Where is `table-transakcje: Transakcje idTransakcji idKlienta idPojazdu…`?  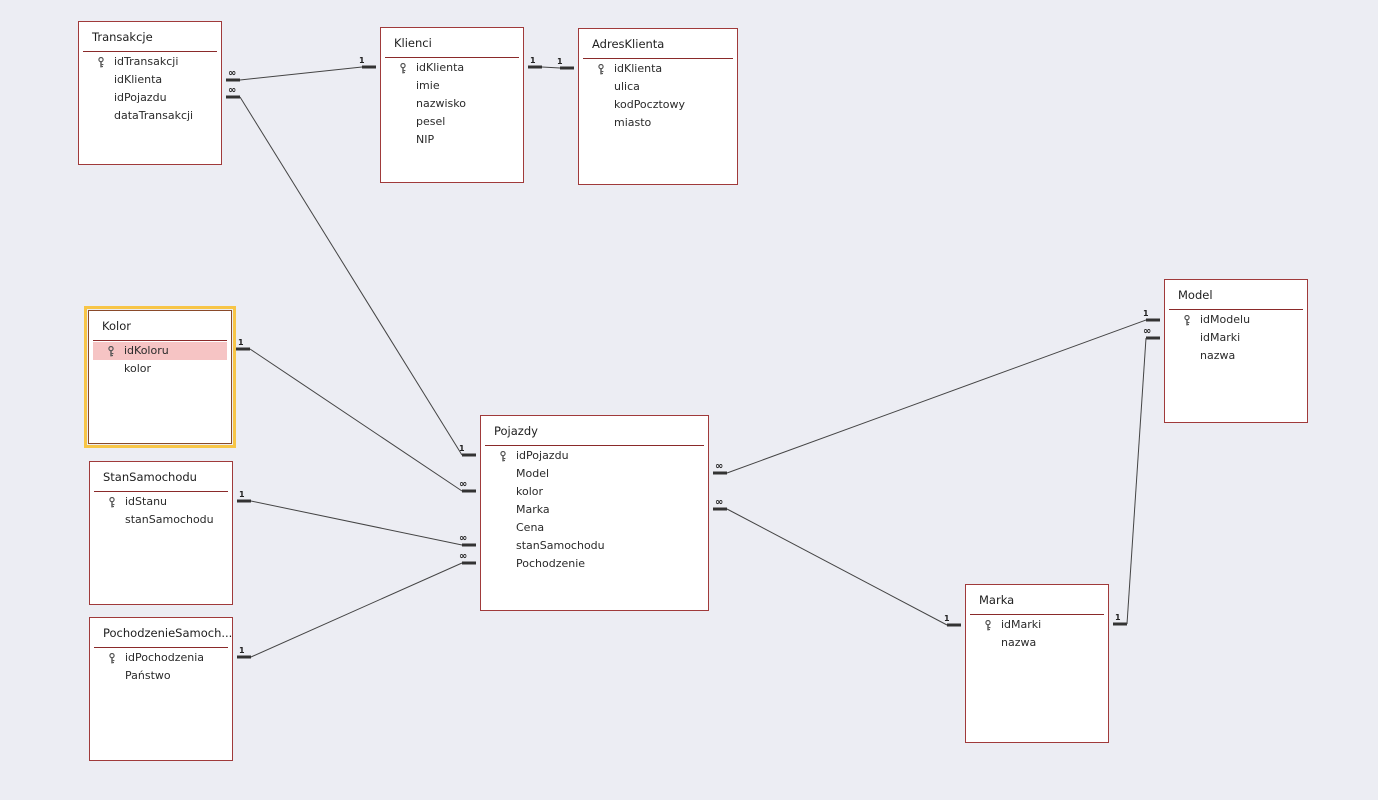 table-transakcje: Transakcje idTransakcji idKlienta idPojazdu… is located at coordinates (150, 93).